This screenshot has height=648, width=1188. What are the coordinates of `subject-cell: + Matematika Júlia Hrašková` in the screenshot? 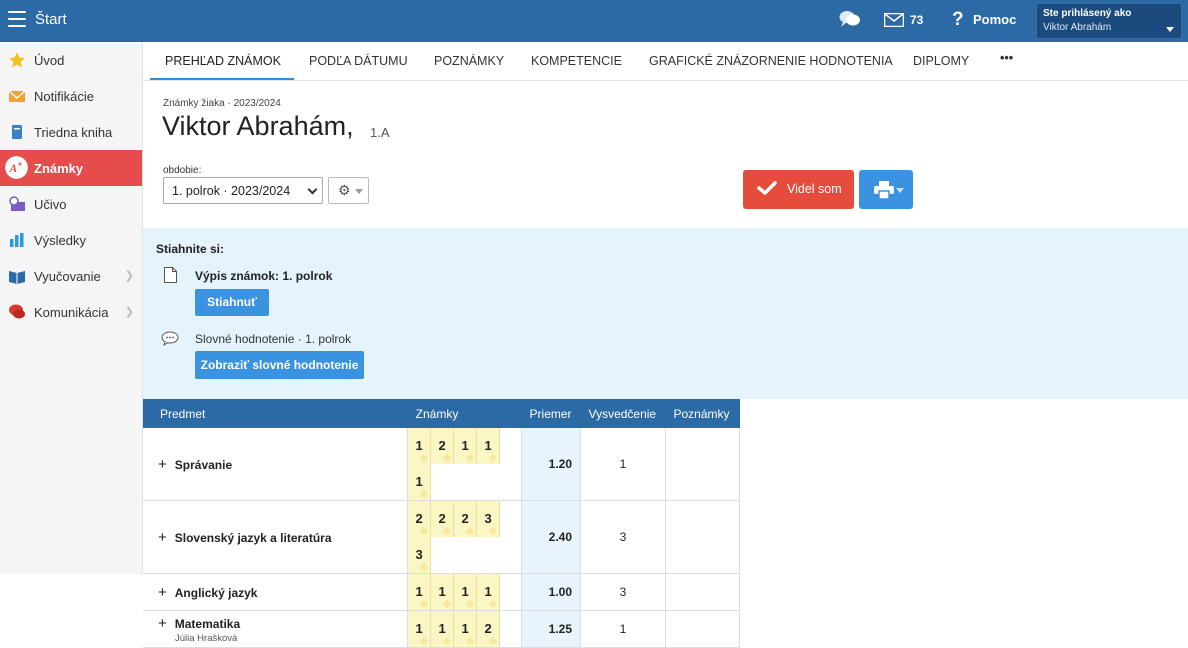 It's located at (276, 629).